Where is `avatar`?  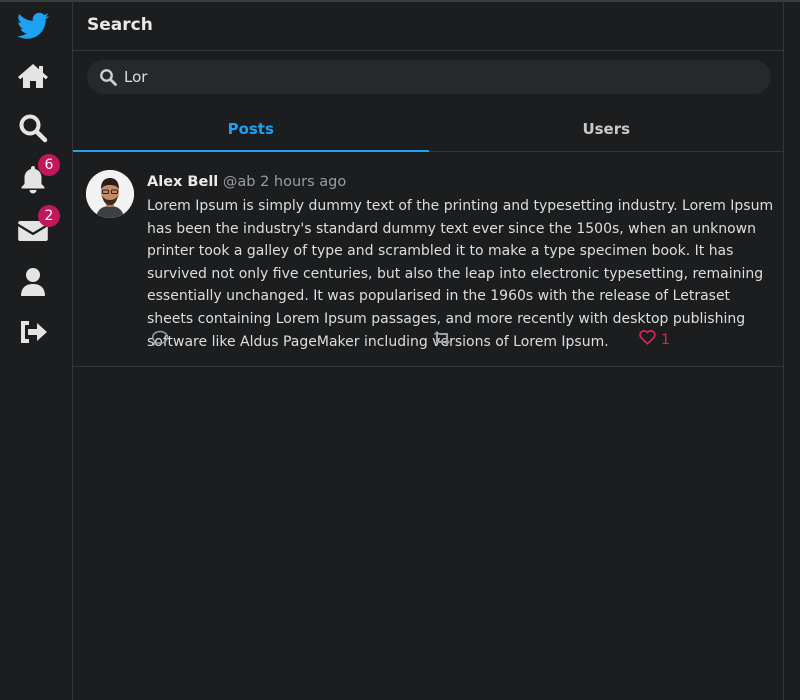 avatar is located at coordinates (110, 194).